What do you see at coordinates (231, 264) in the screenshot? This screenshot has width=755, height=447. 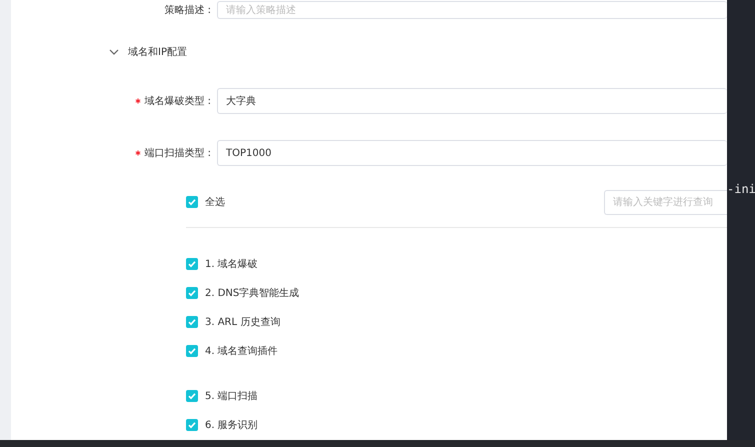 I see `checkbox-label: 1. 域名爆破` at bounding box center [231, 264].